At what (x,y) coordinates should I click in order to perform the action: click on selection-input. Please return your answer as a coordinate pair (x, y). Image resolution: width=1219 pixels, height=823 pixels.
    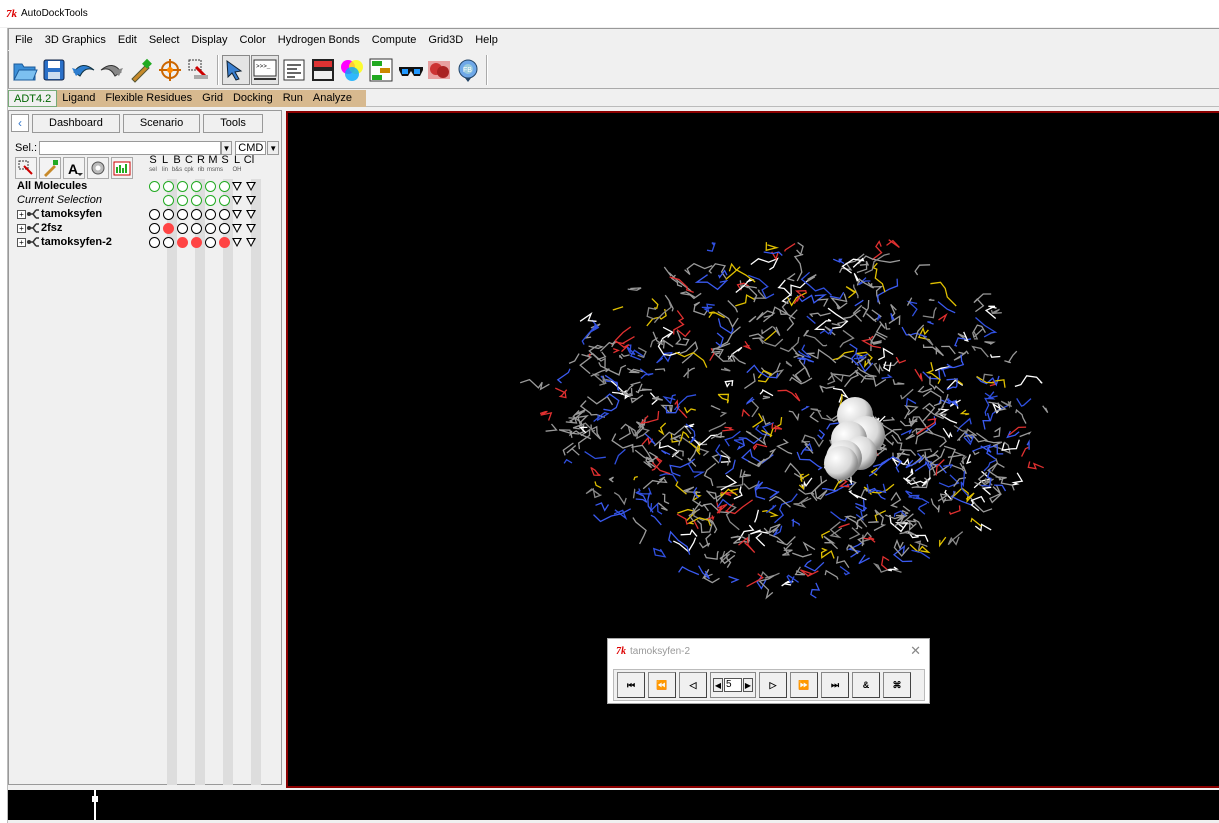
    Looking at the image, I should click on (130, 148).